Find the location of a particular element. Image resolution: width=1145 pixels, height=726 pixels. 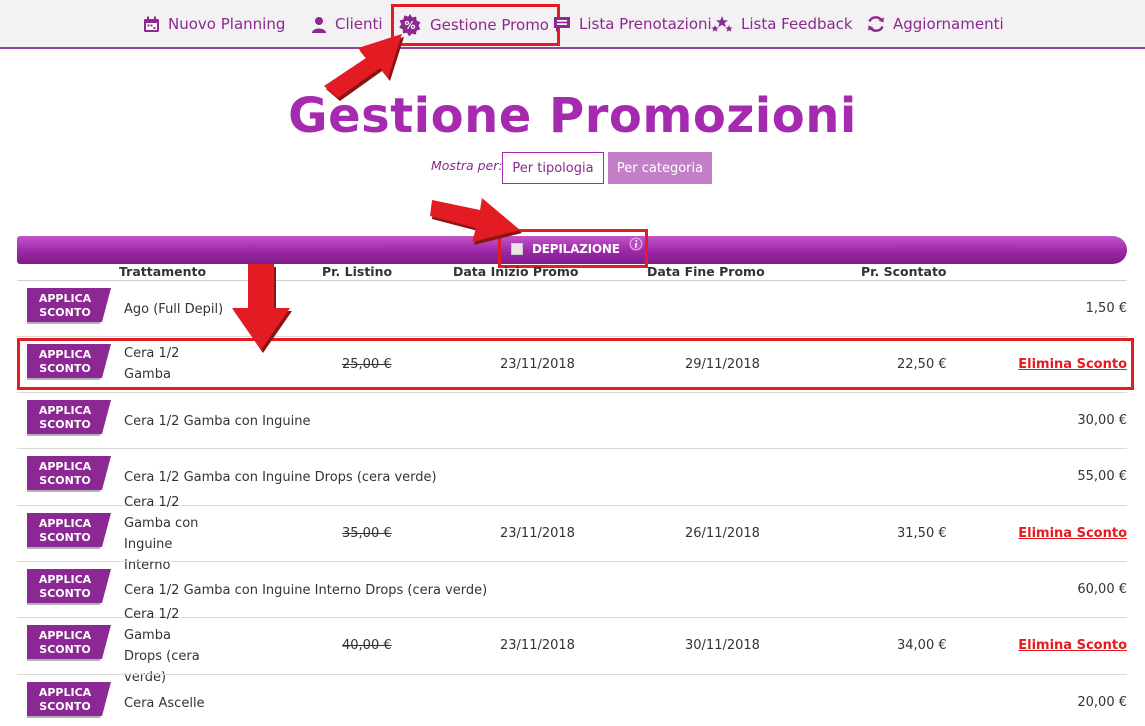

table-row: APPLICA SCONTO Ago (Full Depil) 1,50 € is located at coordinates (572, 308).